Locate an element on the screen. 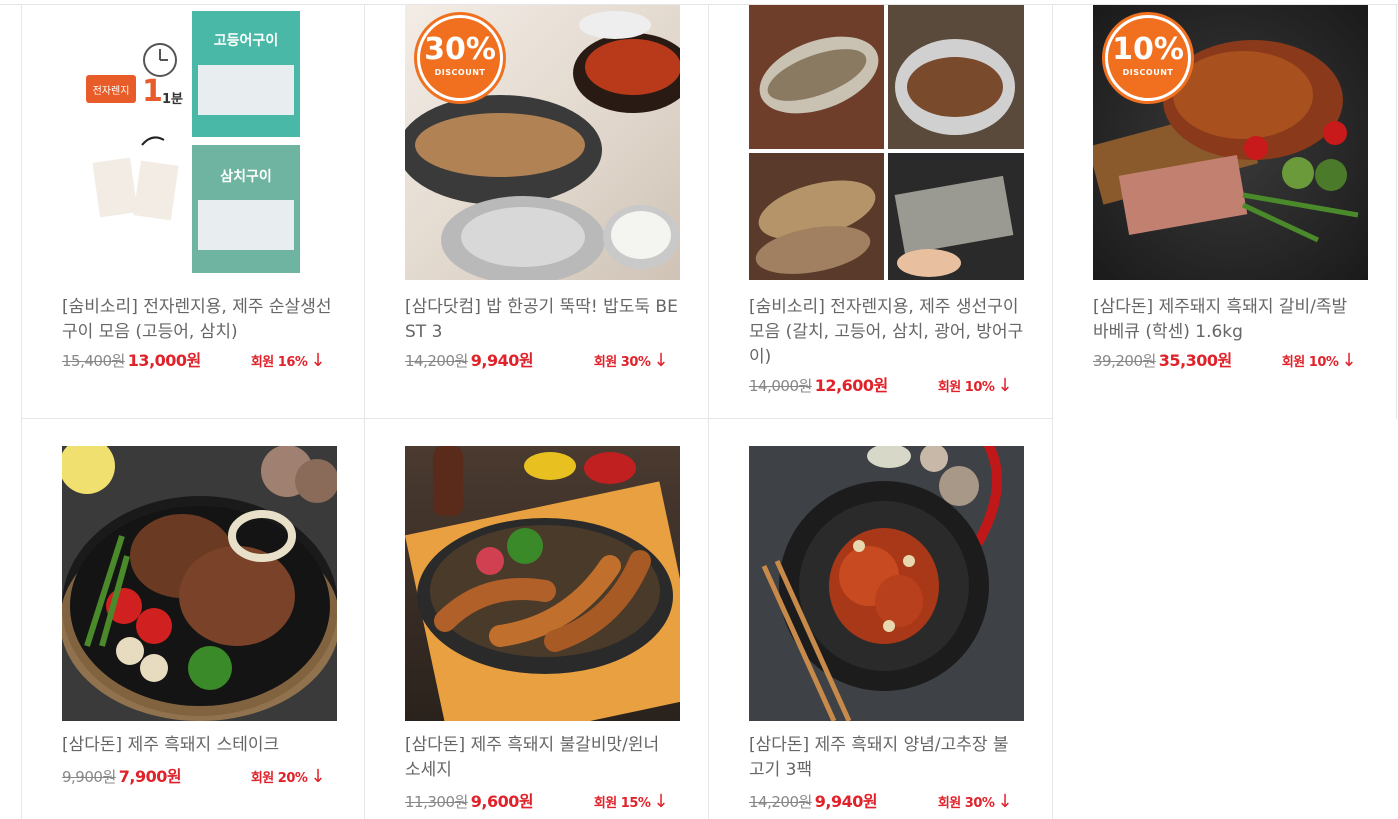  svg-text: 1분 is located at coordinates (172, 99).